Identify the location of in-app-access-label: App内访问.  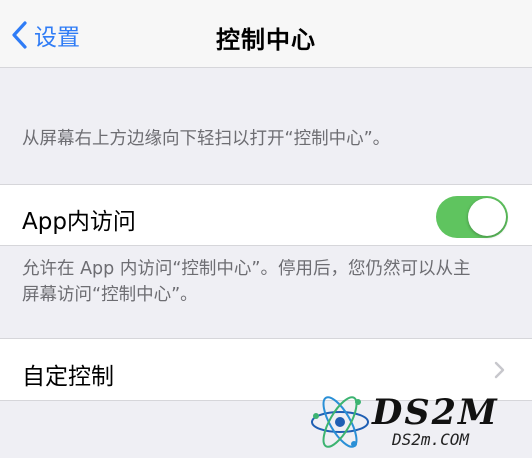
(79, 222).